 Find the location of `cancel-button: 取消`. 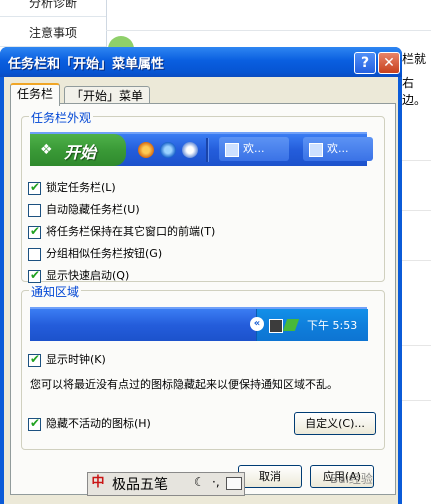

cancel-button: 取消 is located at coordinates (270, 476).